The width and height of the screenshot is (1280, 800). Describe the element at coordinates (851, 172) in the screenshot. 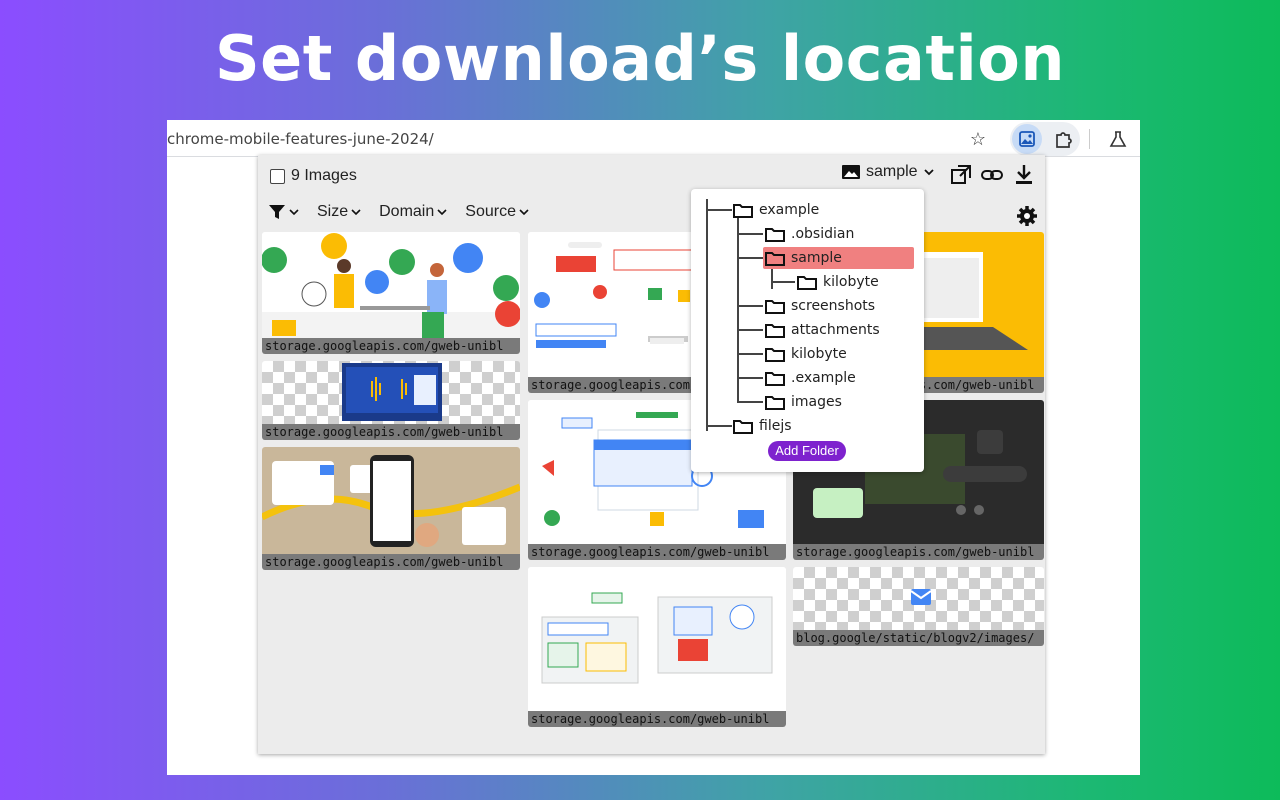

I see `image-folder-icon` at that location.